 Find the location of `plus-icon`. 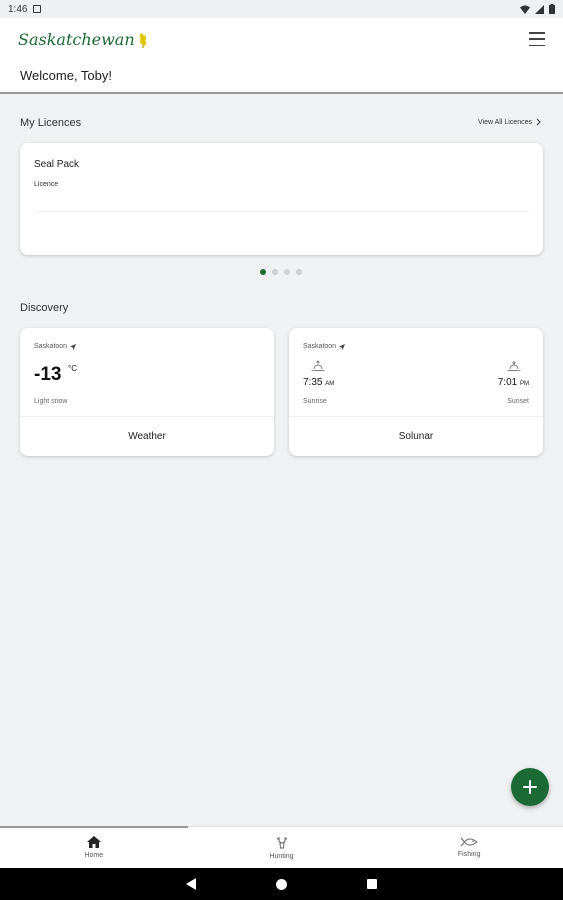

plus-icon is located at coordinates (530, 787).